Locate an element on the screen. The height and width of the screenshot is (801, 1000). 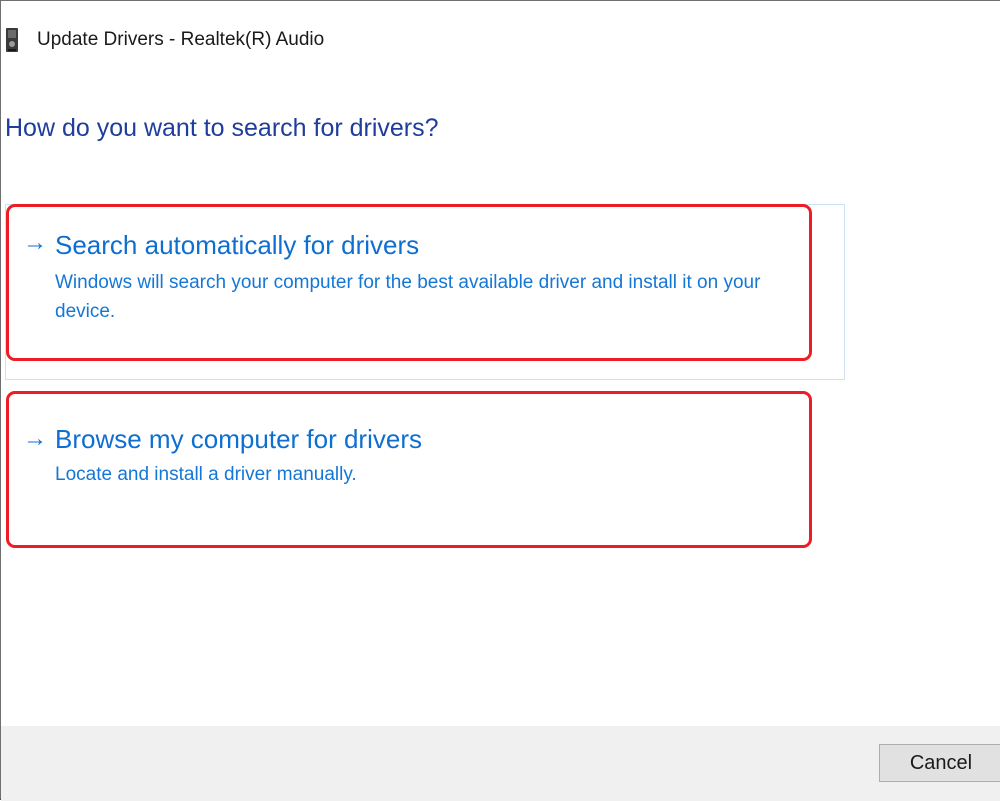
audio-device-icon is located at coordinates (12, 40).